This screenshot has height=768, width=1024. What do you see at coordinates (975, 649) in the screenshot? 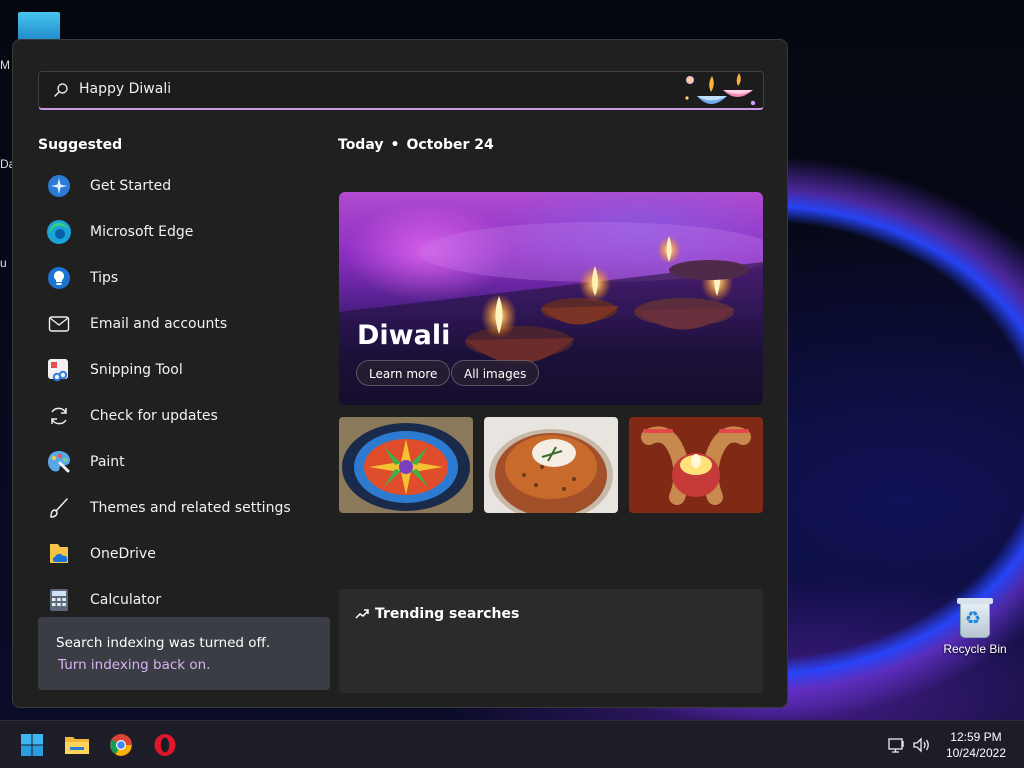
I see `recycle-bin-label: Recycle Bin` at bounding box center [975, 649].